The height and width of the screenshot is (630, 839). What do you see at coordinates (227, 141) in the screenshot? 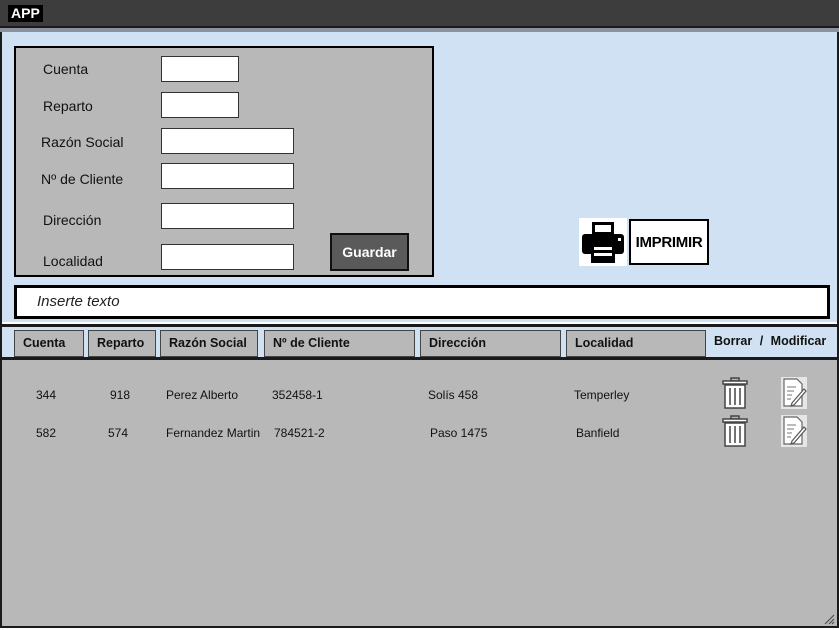
I see `razon-social-field` at bounding box center [227, 141].